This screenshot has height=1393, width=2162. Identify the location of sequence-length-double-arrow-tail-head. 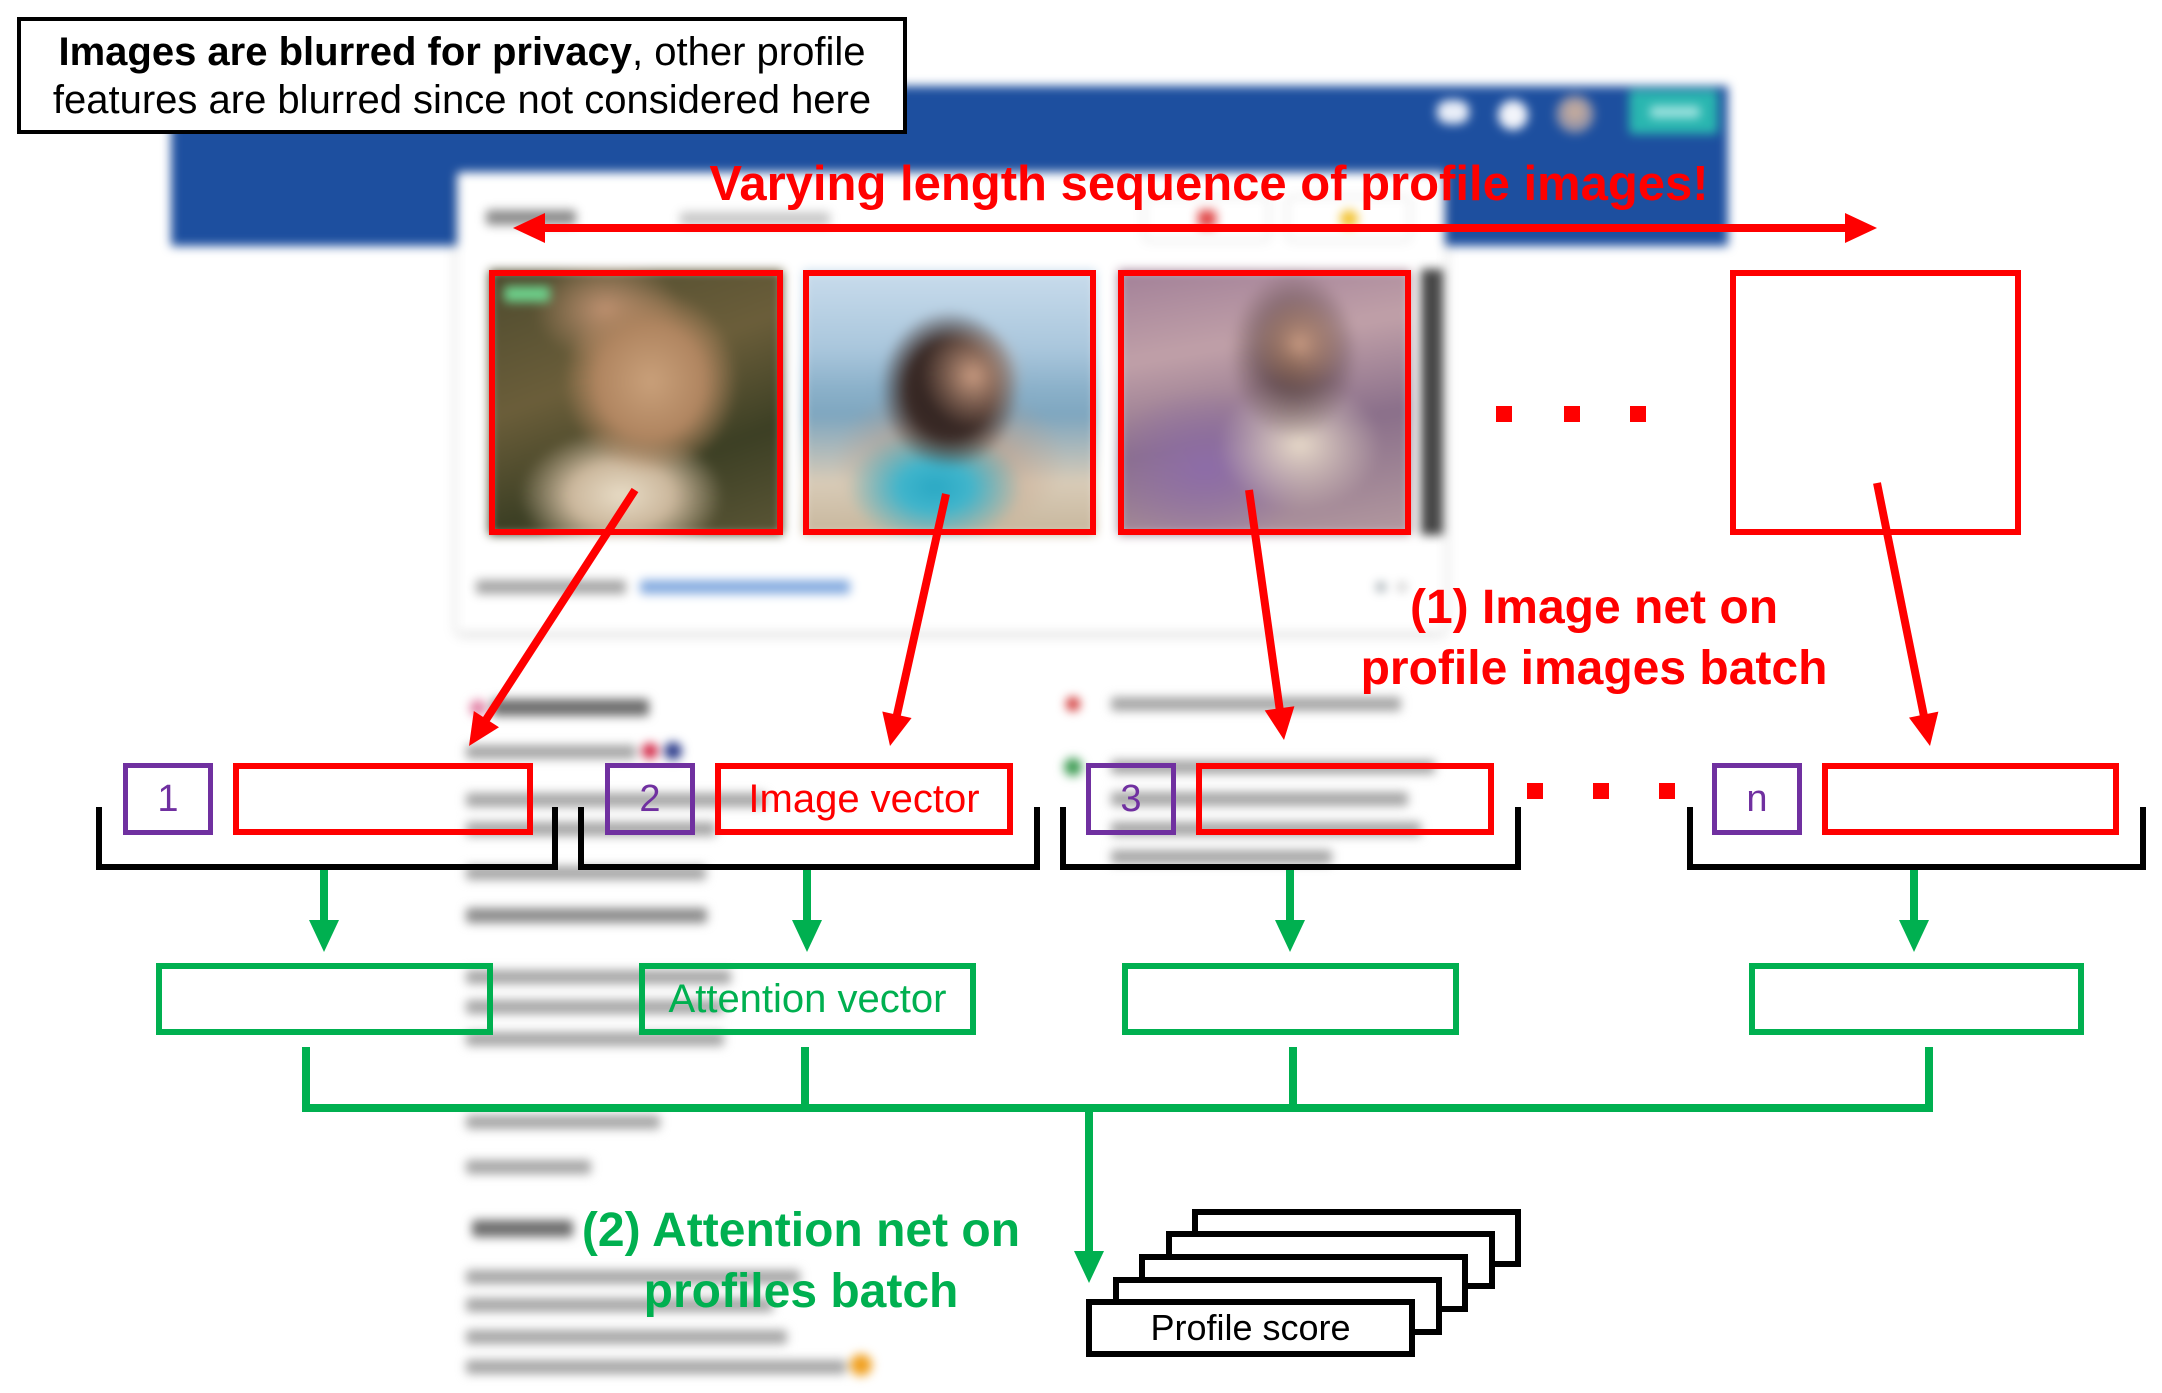
(529, 228).